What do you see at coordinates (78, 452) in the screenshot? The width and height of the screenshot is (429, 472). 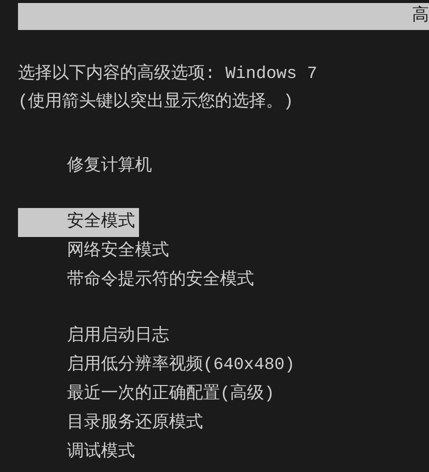 I see `boot-option: 调试模式` at bounding box center [78, 452].